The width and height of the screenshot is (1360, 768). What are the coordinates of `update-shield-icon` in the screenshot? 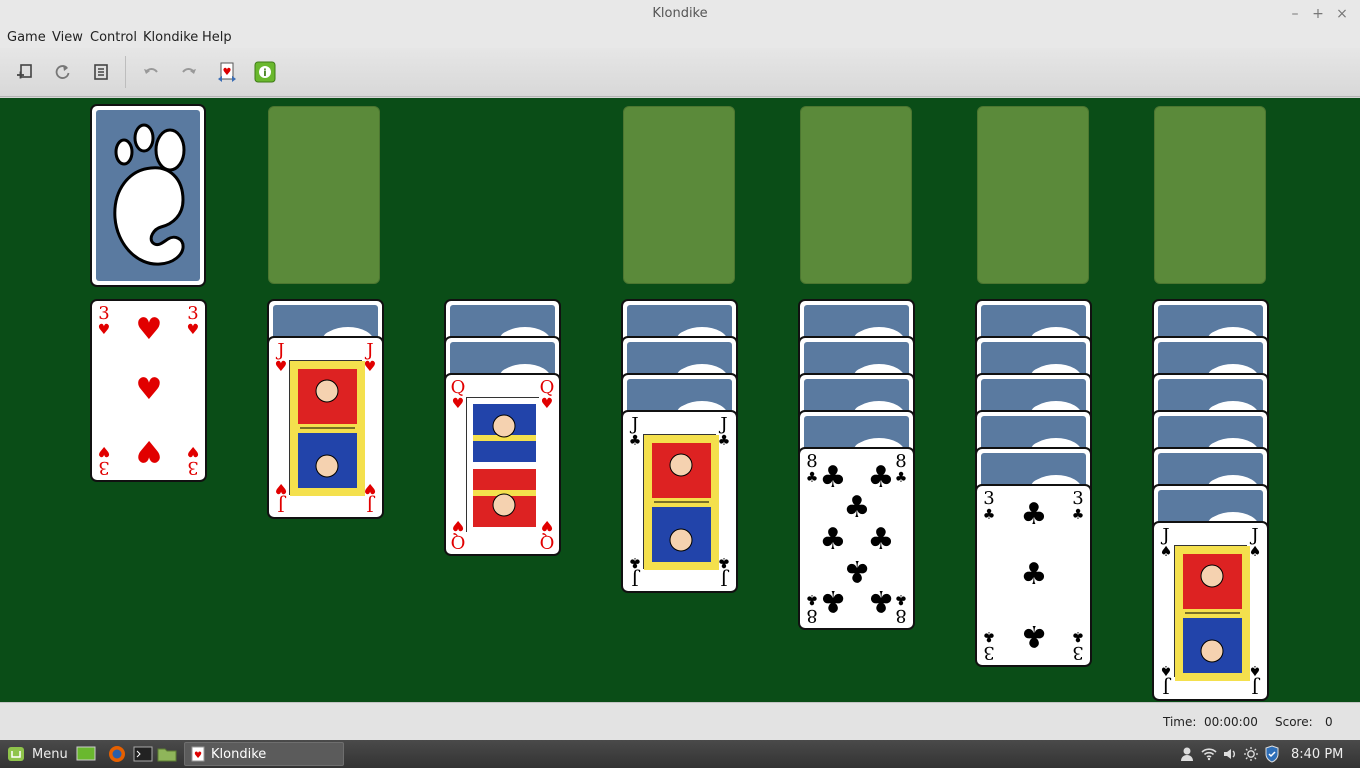 It's located at (1272, 754).